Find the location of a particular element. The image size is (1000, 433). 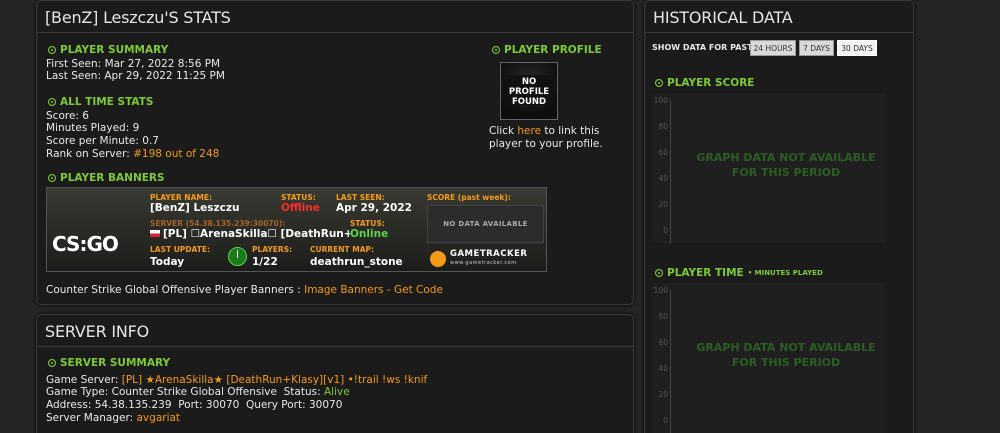

range-7-days-button: 7 DAYS is located at coordinates (816, 48).